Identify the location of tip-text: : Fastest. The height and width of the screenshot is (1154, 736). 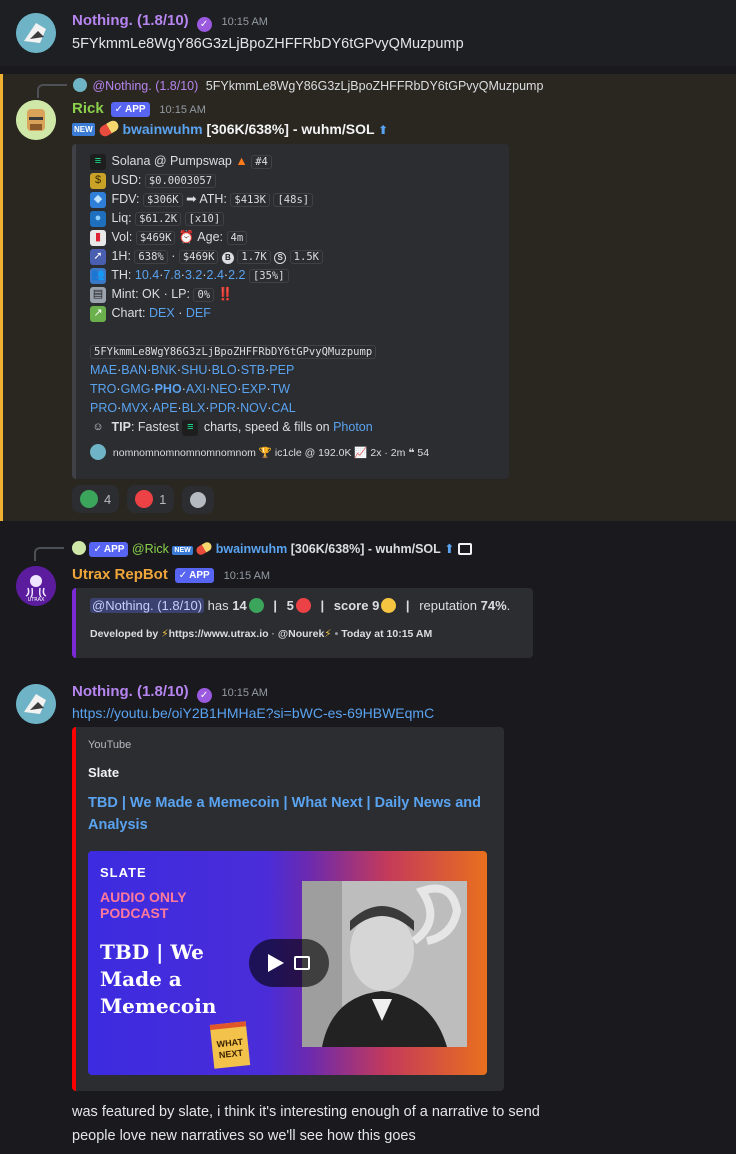
(154, 427).